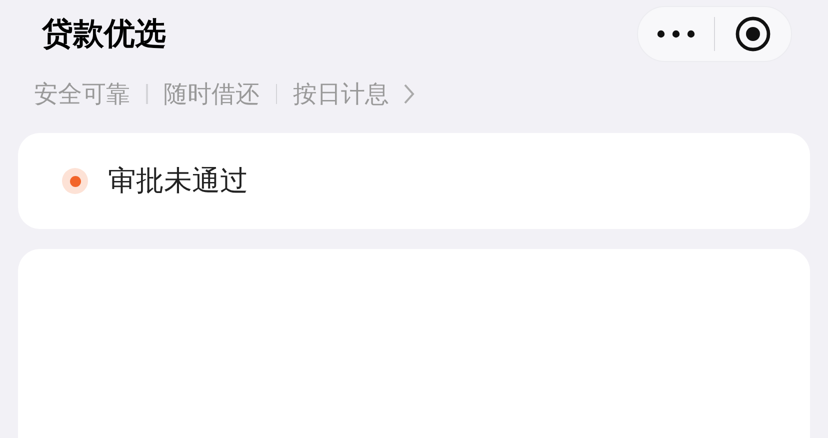  Describe the element at coordinates (212, 94) in the screenshot. I see `tagline-text: 随时借还` at that location.